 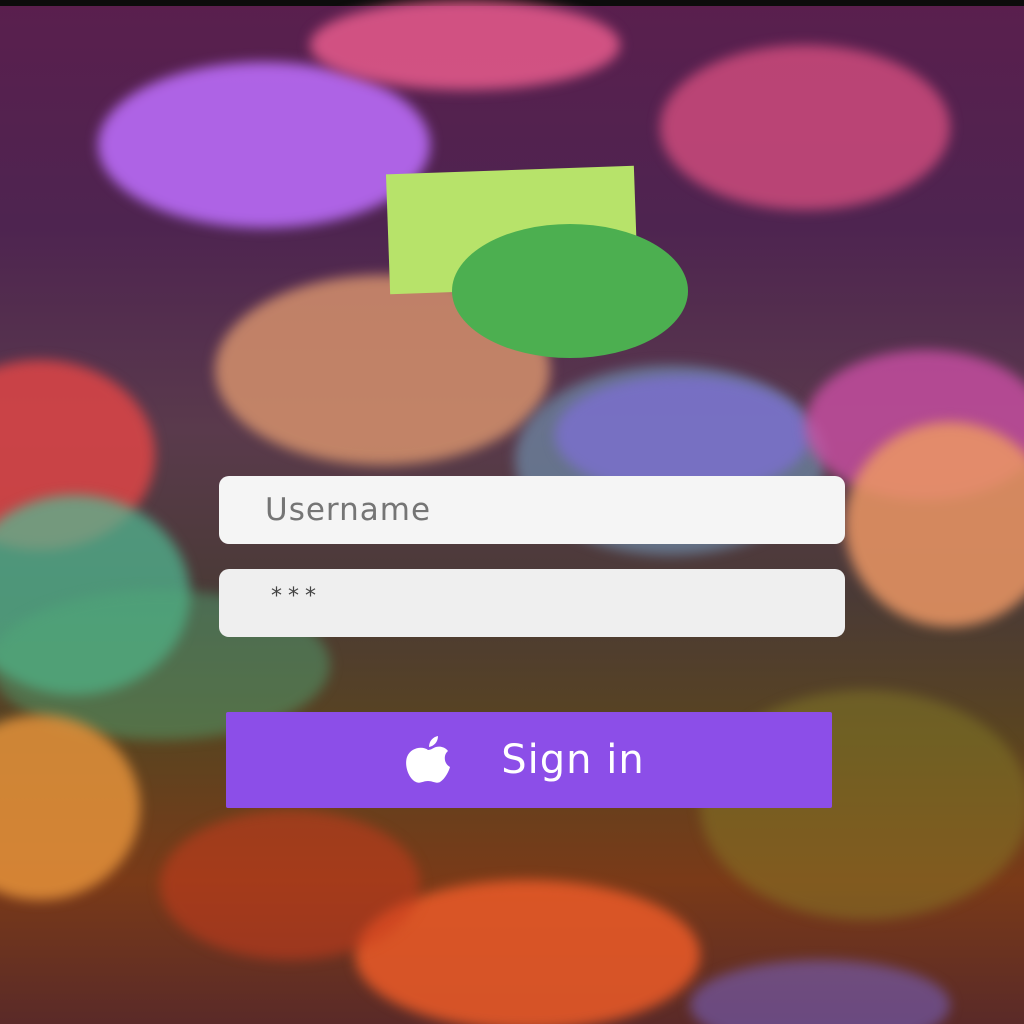 What do you see at coordinates (573, 760) in the screenshot?
I see `sign-in-label: Sign in` at bounding box center [573, 760].